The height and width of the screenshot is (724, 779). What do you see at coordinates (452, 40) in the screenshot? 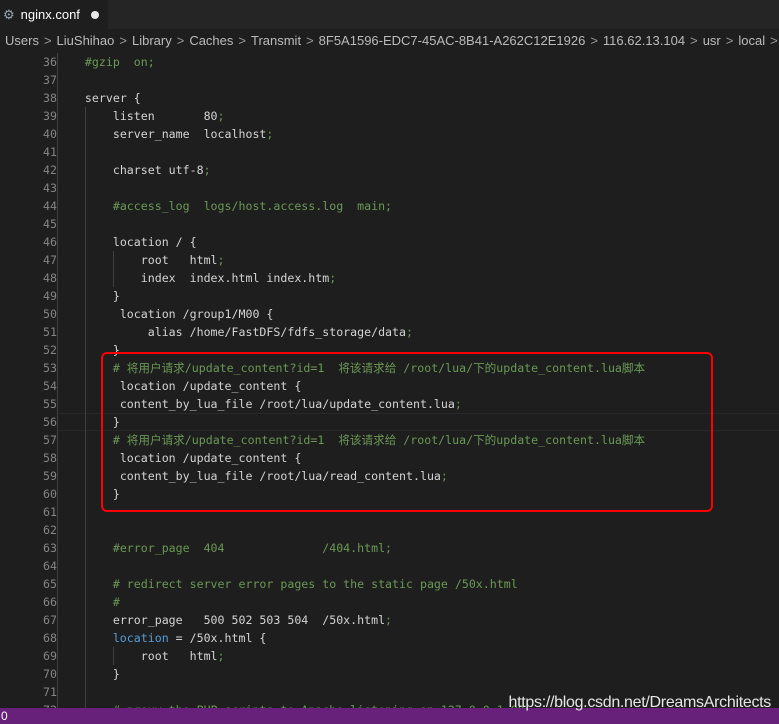
I see `breadcrumb-item: 8F5A1596-EDC7-45AC-8B41-A262C12E1926` at bounding box center [452, 40].